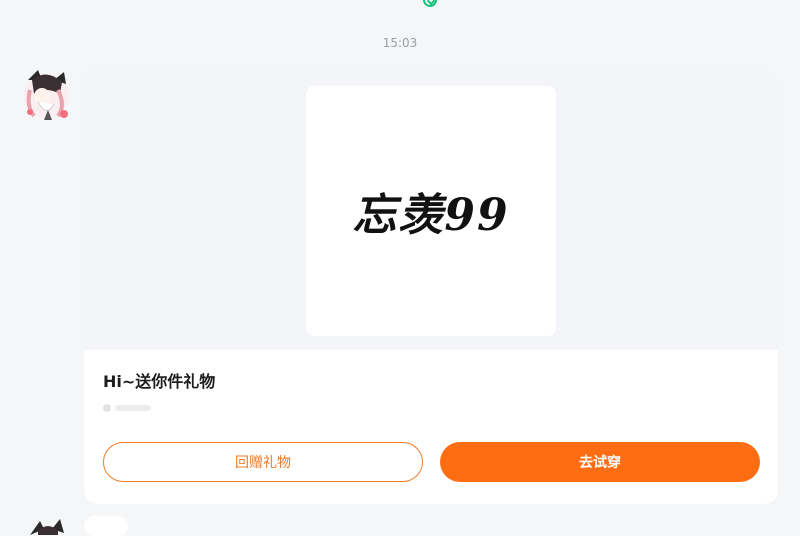 The width and height of the screenshot is (800, 536). I want to click on next-message-bubble, so click(106, 526).